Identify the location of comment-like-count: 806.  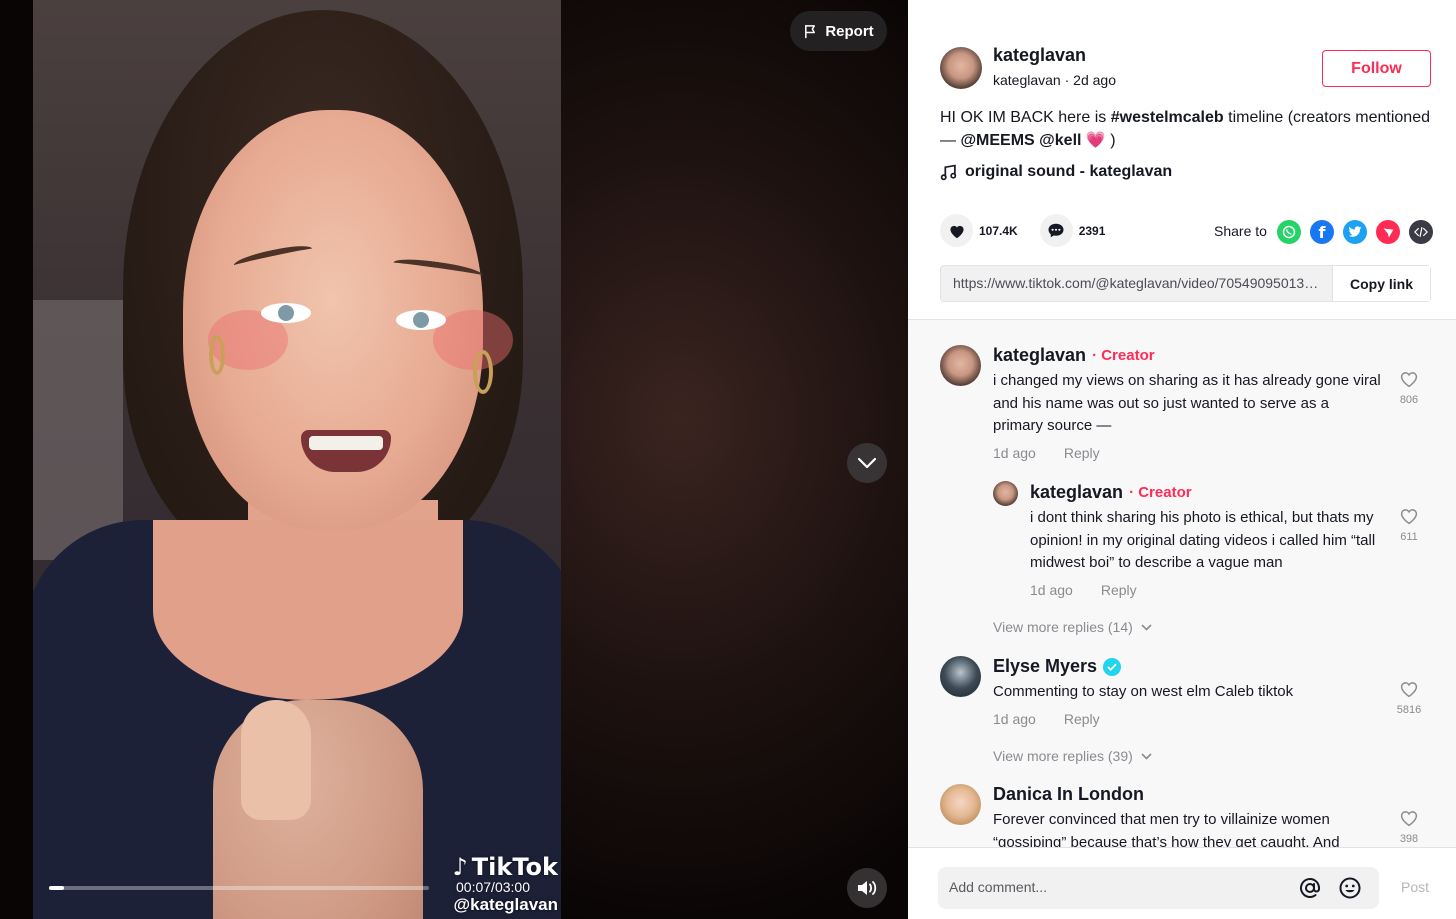
(1409, 400).